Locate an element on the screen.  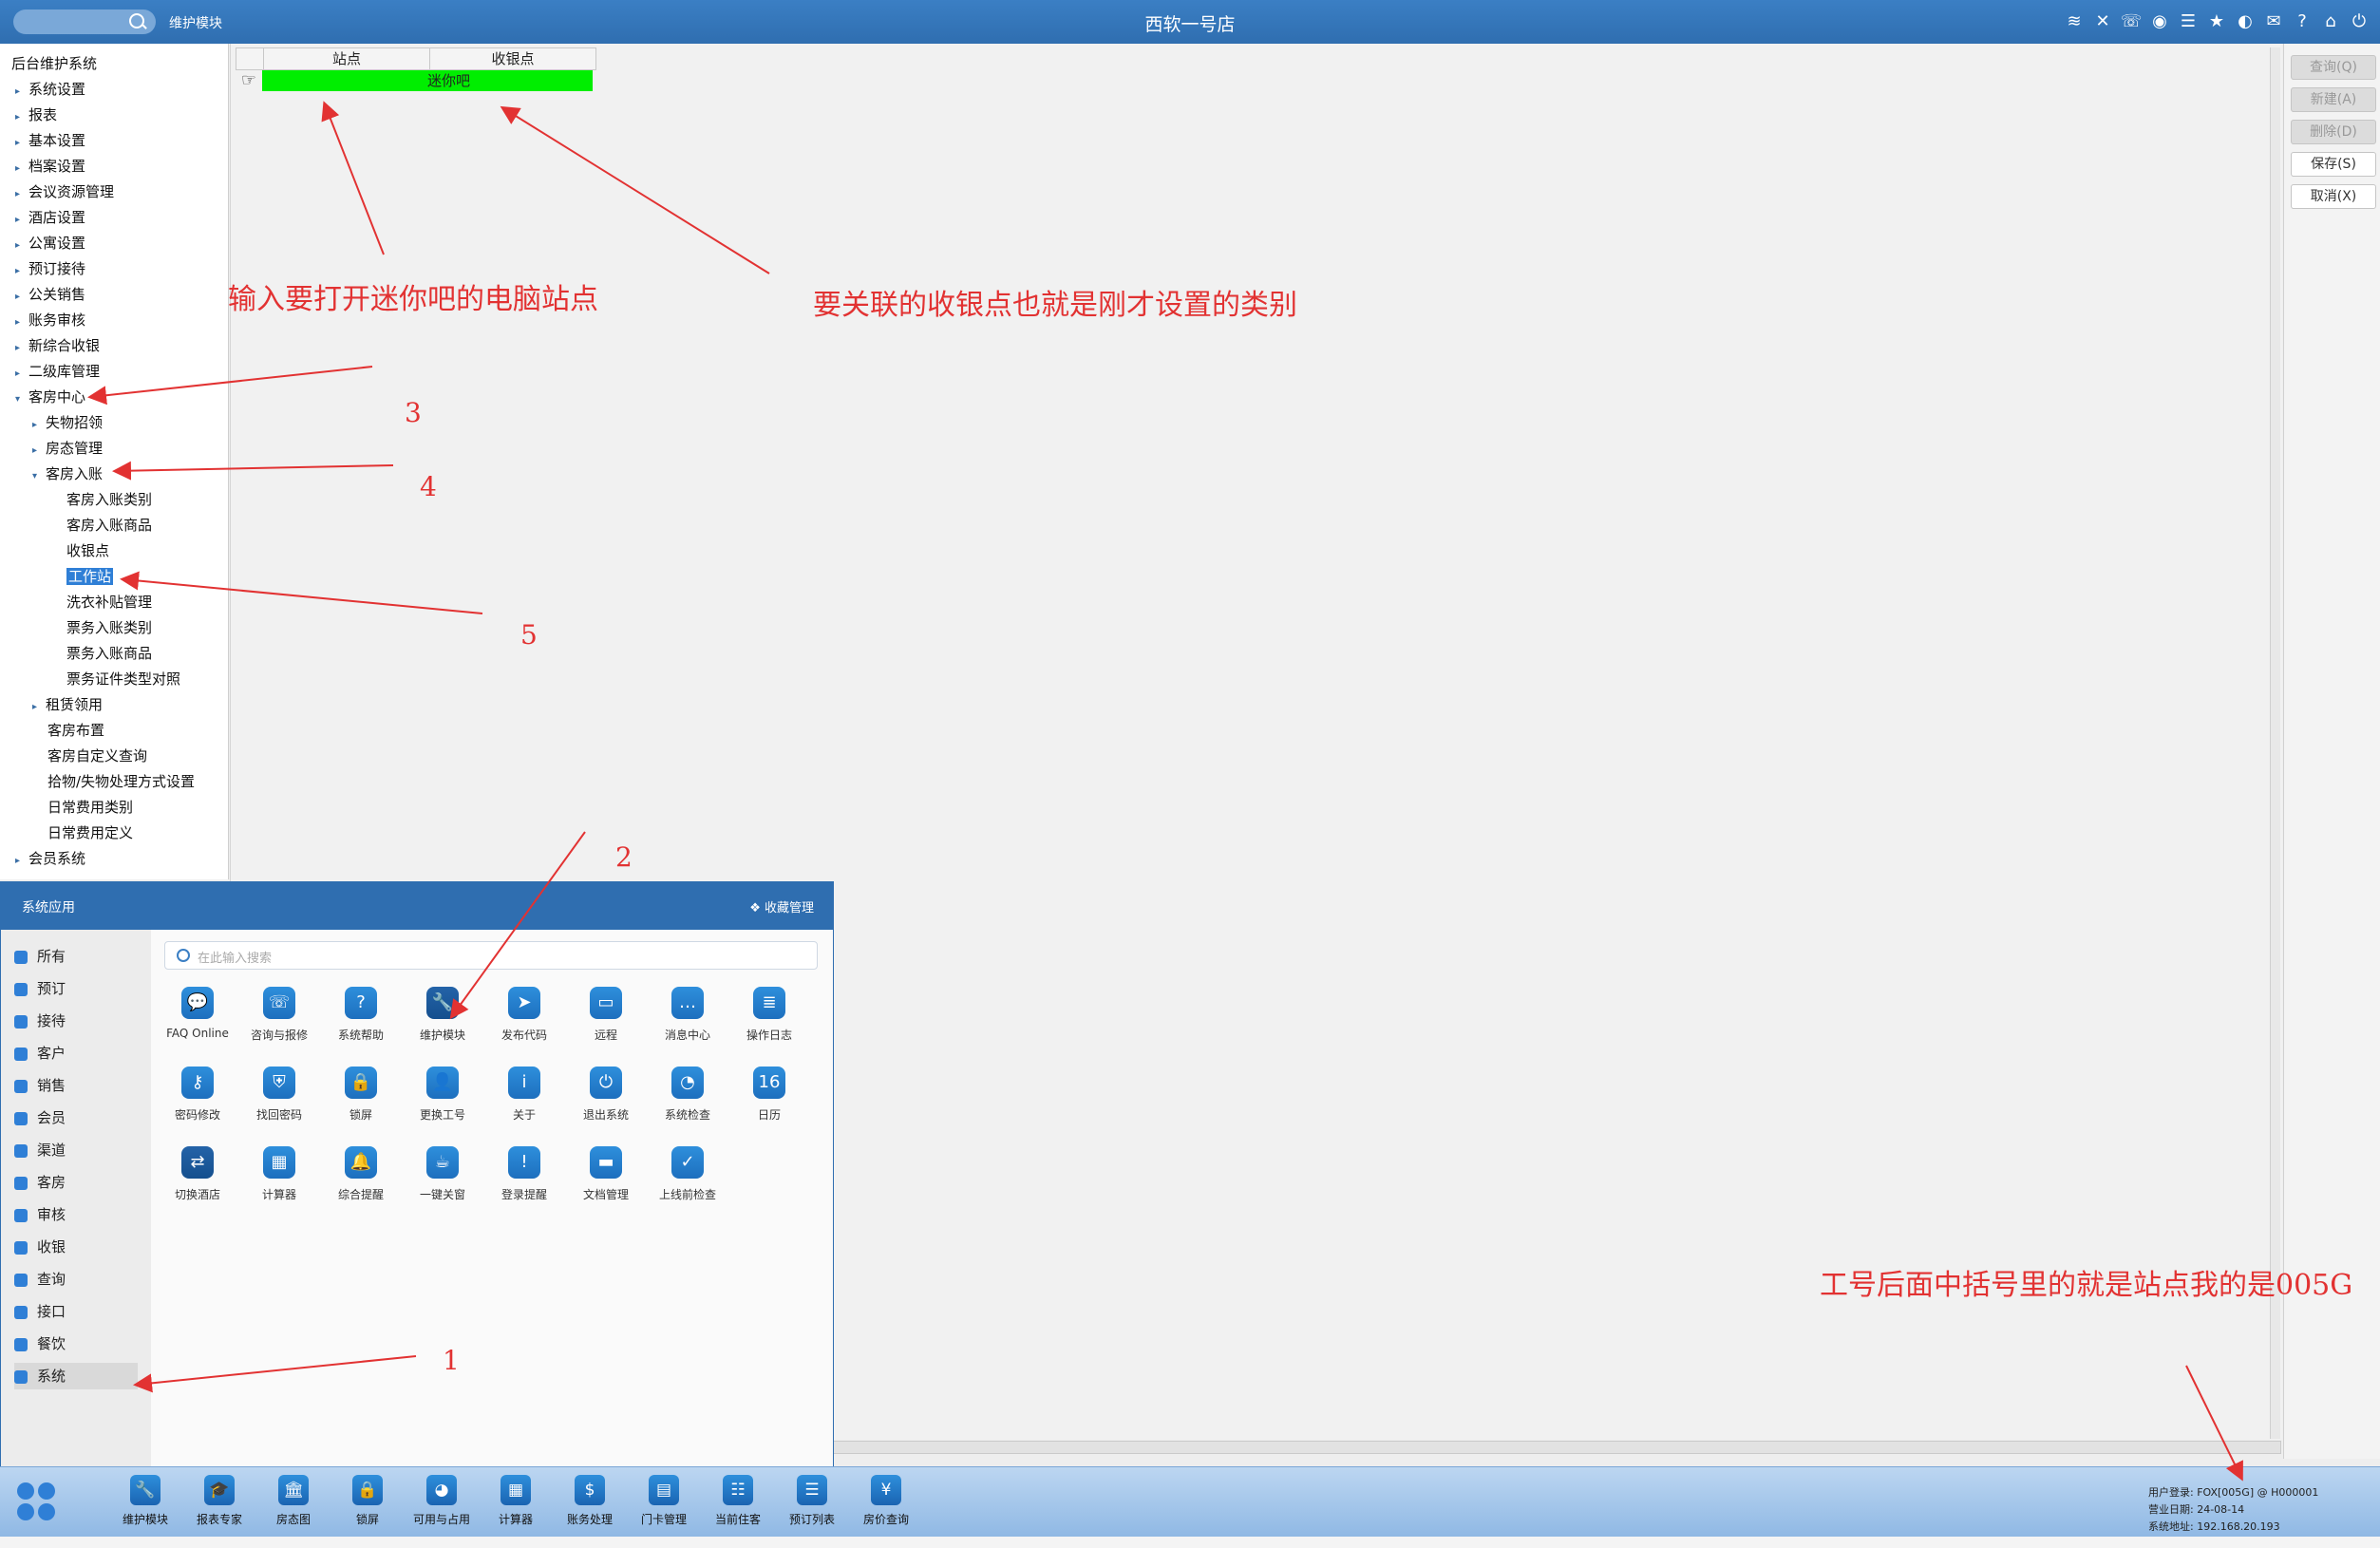
tree-item: ▸ 报表 is located at coordinates (36, 115).